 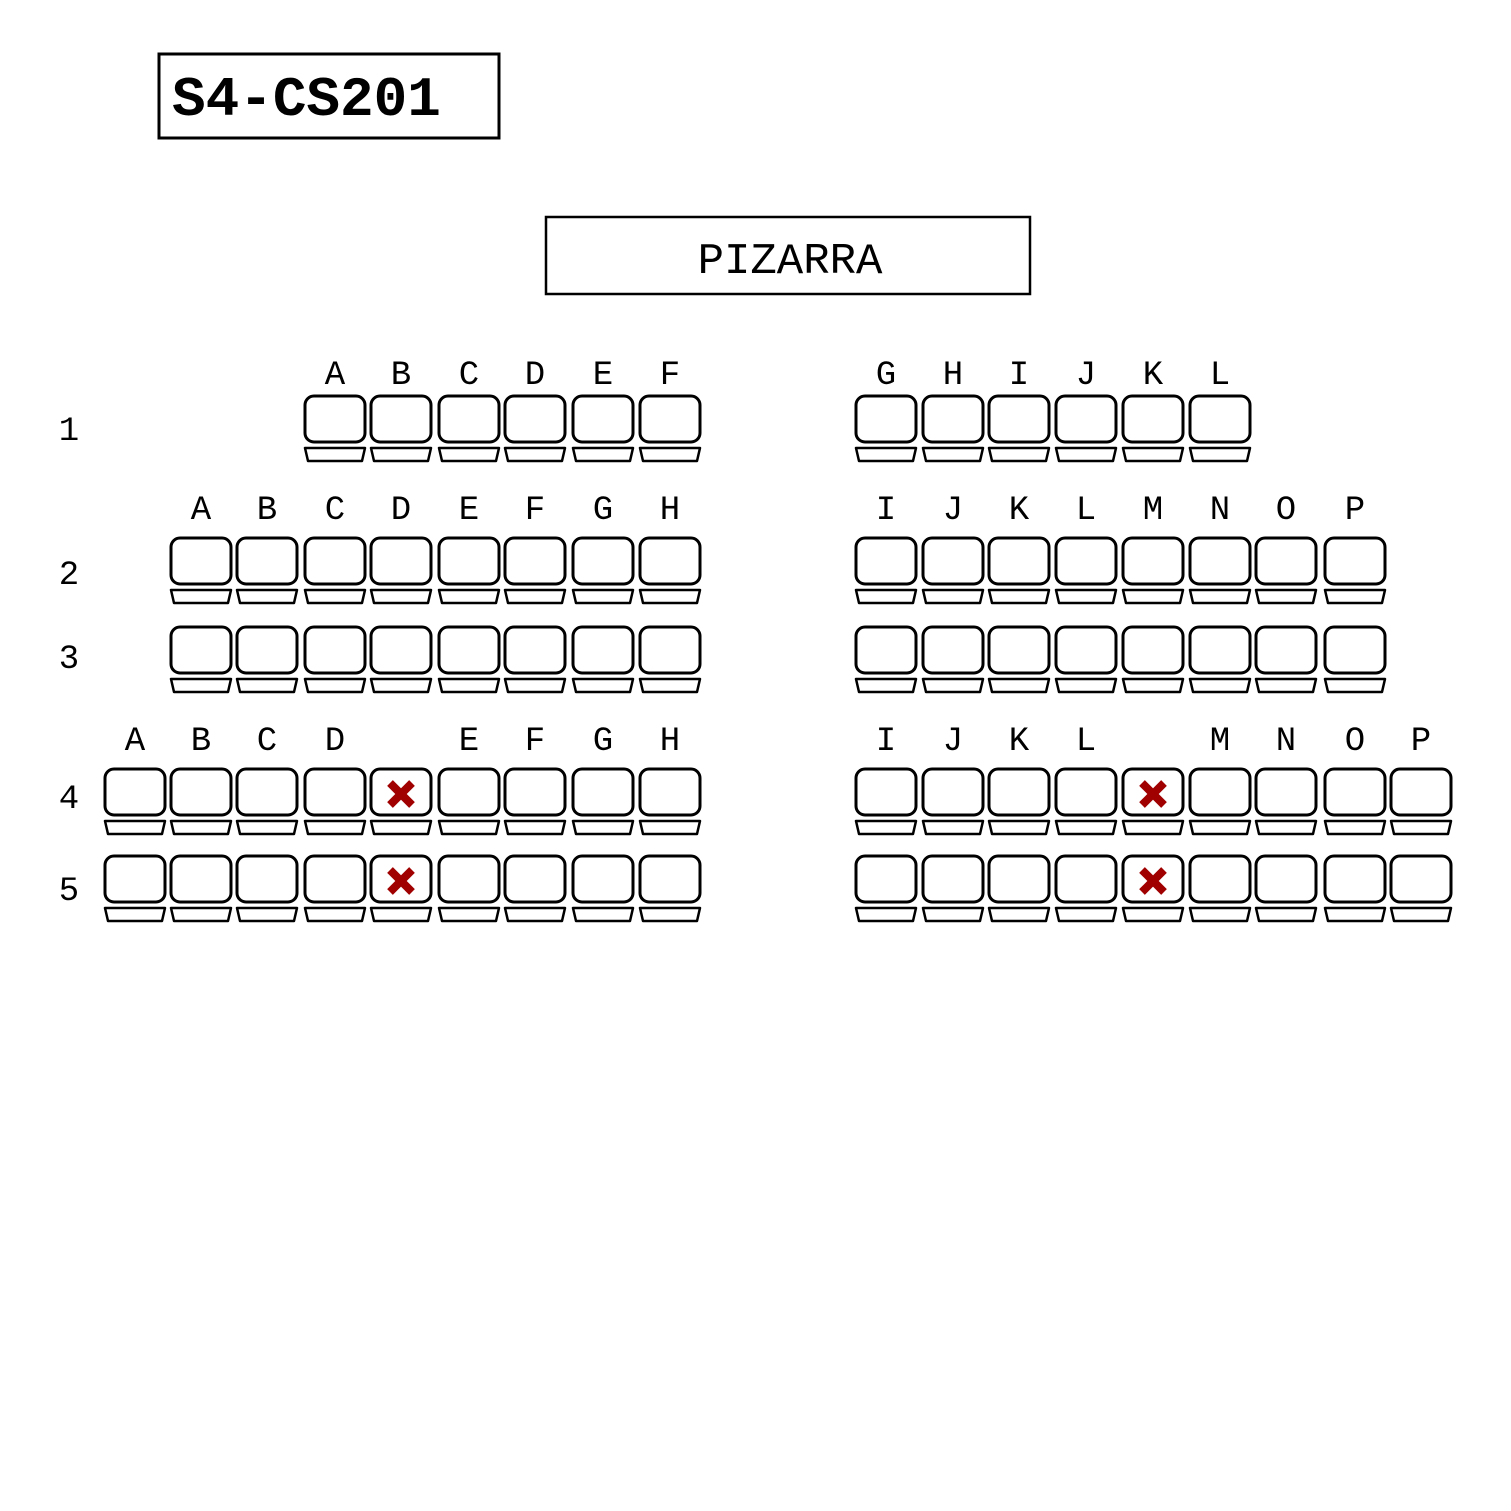 I want to click on seat-letter: C, so click(x=267, y=742).